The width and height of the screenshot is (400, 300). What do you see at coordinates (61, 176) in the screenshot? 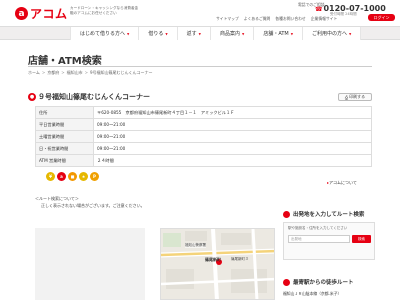
I see `acom-service-icon: a` at bounding box center [61, 176].